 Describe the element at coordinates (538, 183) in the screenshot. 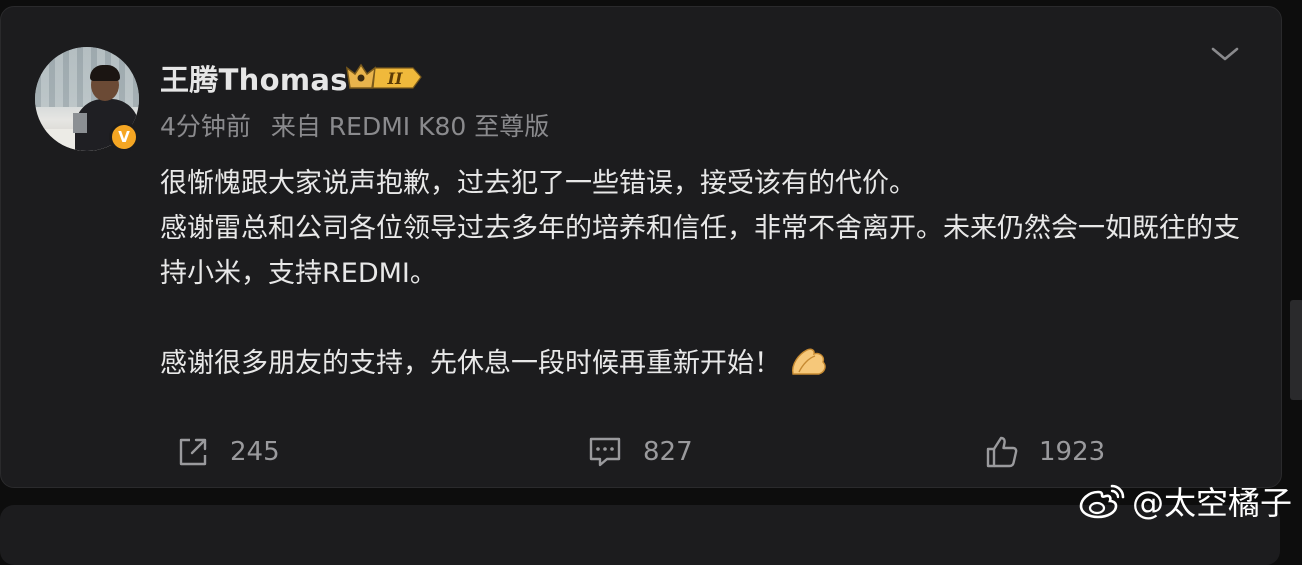

I see `content-line: 很惭愧跟大家说声抱歉，过去犯了一些错误，接受该有的代价。` at that location.